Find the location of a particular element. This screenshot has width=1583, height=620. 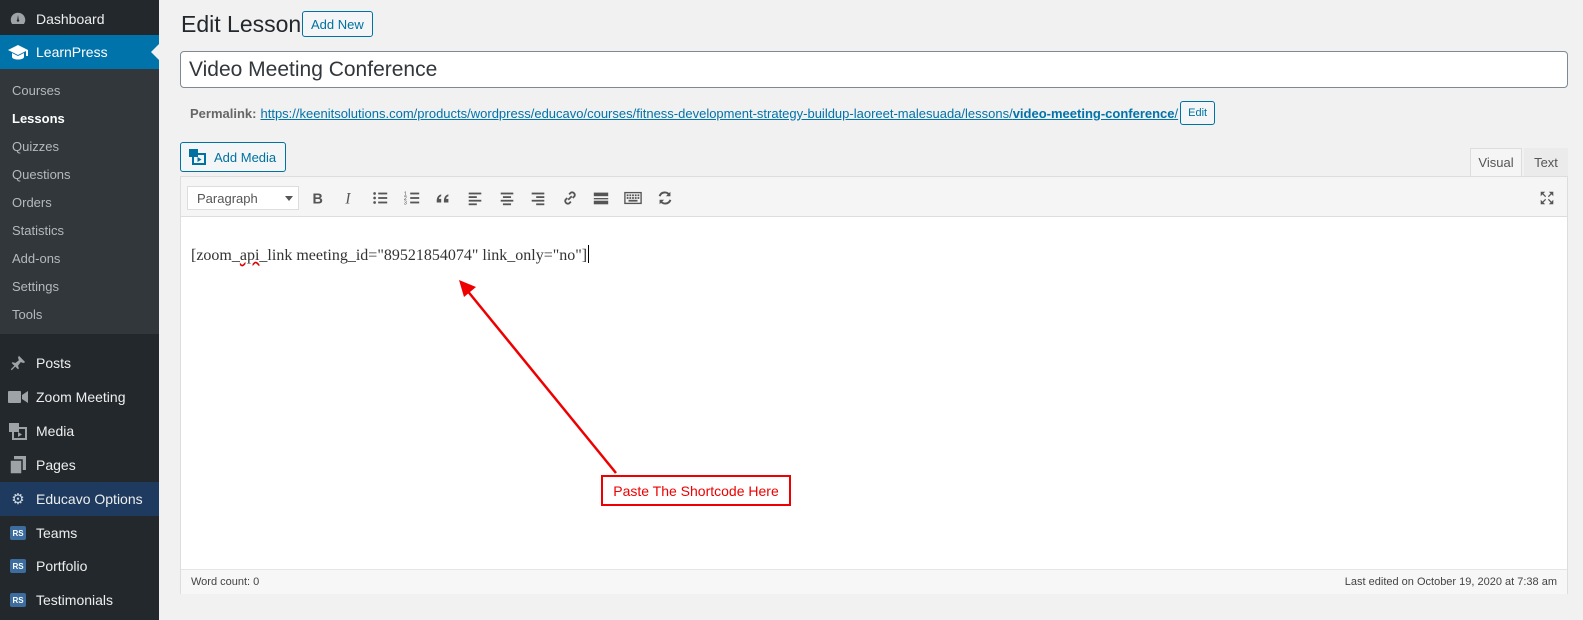

permalink-trailing: / is located at coordinates (1176, 113).